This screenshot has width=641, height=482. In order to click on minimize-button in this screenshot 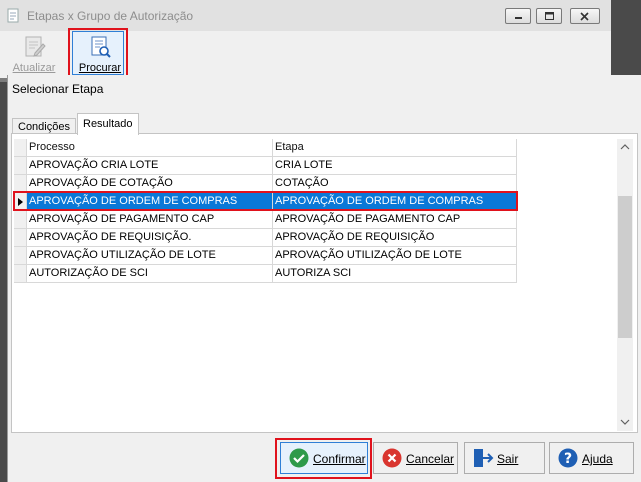, I will do `click(518, 16)`.